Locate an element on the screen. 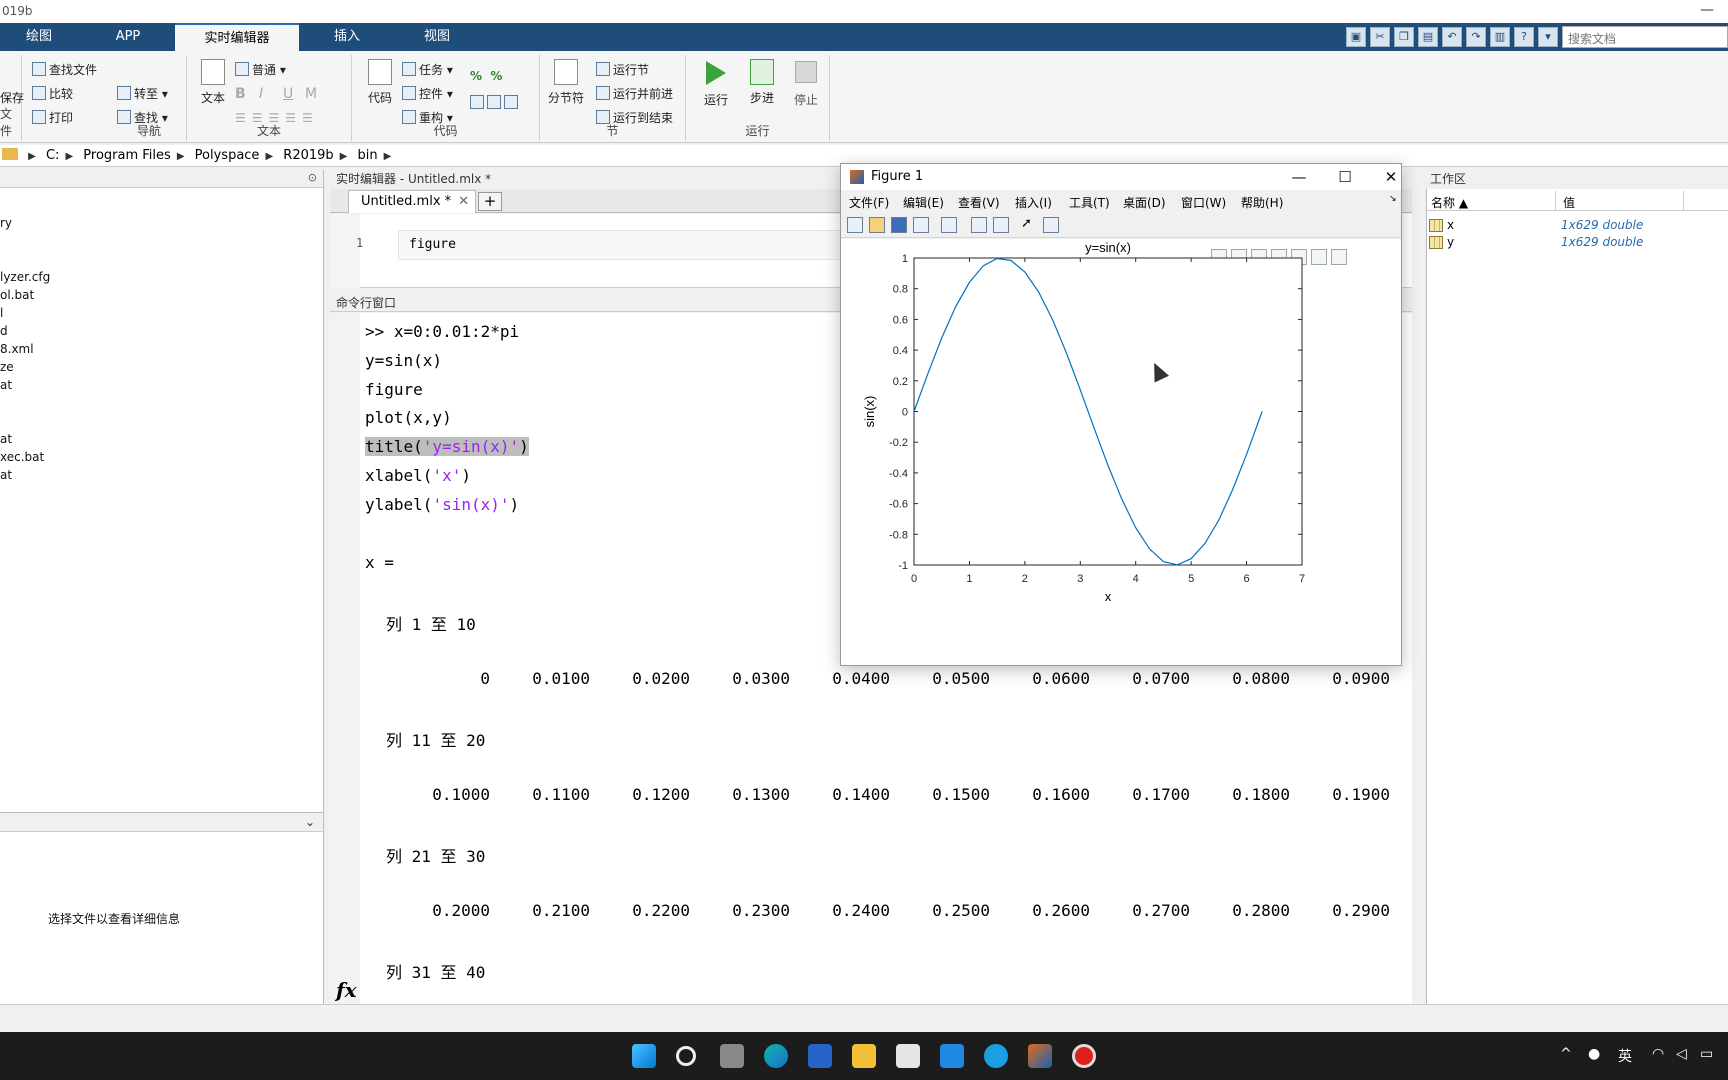  breadcrumb-item: R2019b is located at coordinates (308, 155).